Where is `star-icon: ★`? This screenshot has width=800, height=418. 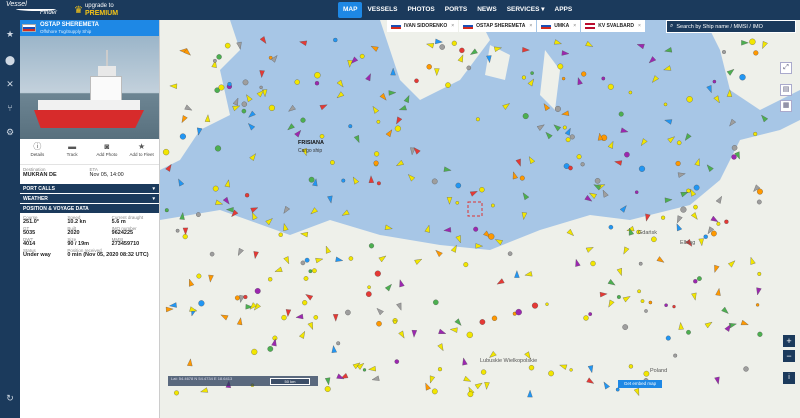
star-icon: ★ is located at coordinates (10, 34).